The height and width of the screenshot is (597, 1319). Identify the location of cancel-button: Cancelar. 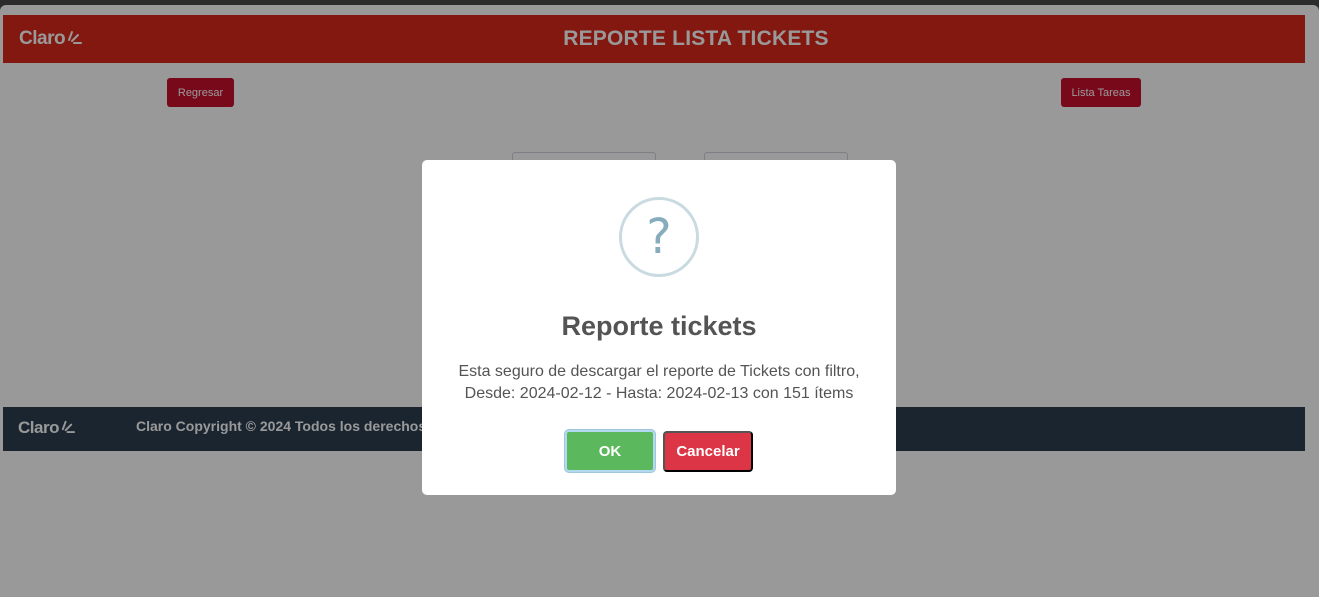
(708, 451).